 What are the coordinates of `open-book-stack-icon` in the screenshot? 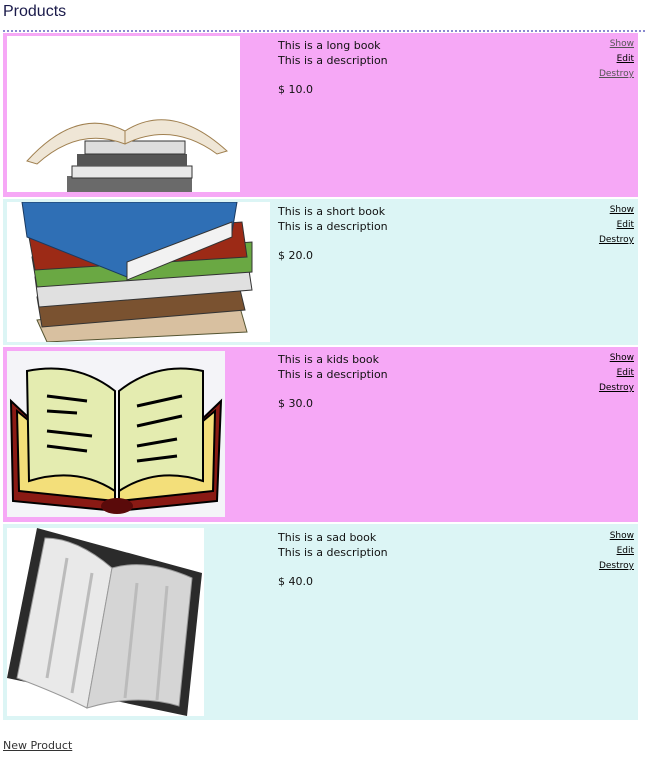 It's located at (123, 114).